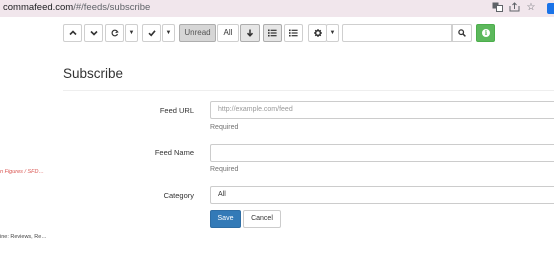 The image size is (554, 262). I want to click on expanded-view-button, so click(272, 33).